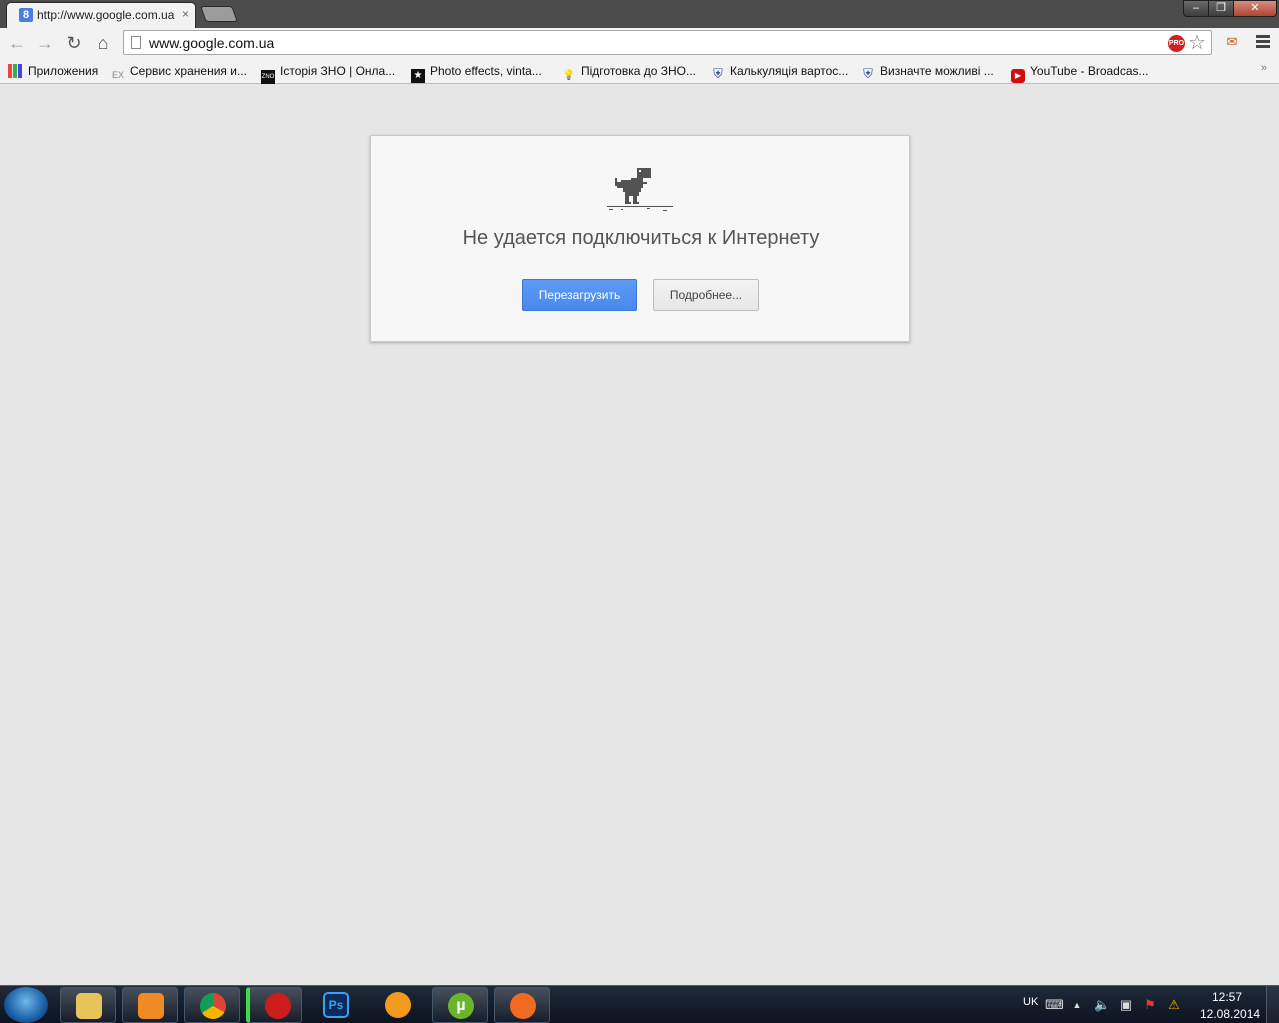 Image resolution: width=1279 pixels, height=1023 pixels. I want to click on taskbar-opera, so click(274, 1005).